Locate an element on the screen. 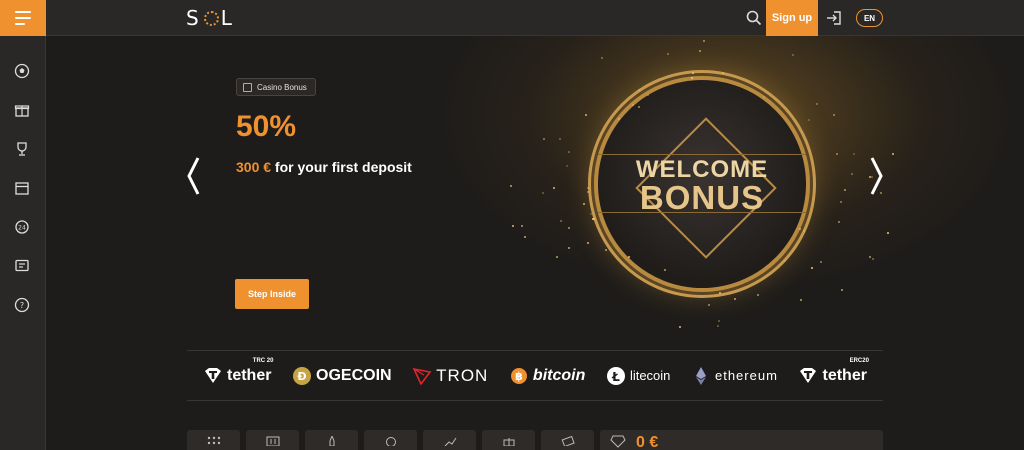 This screenshot has width=1024, height=450. logo: SL is located at coordinates (210, 18).